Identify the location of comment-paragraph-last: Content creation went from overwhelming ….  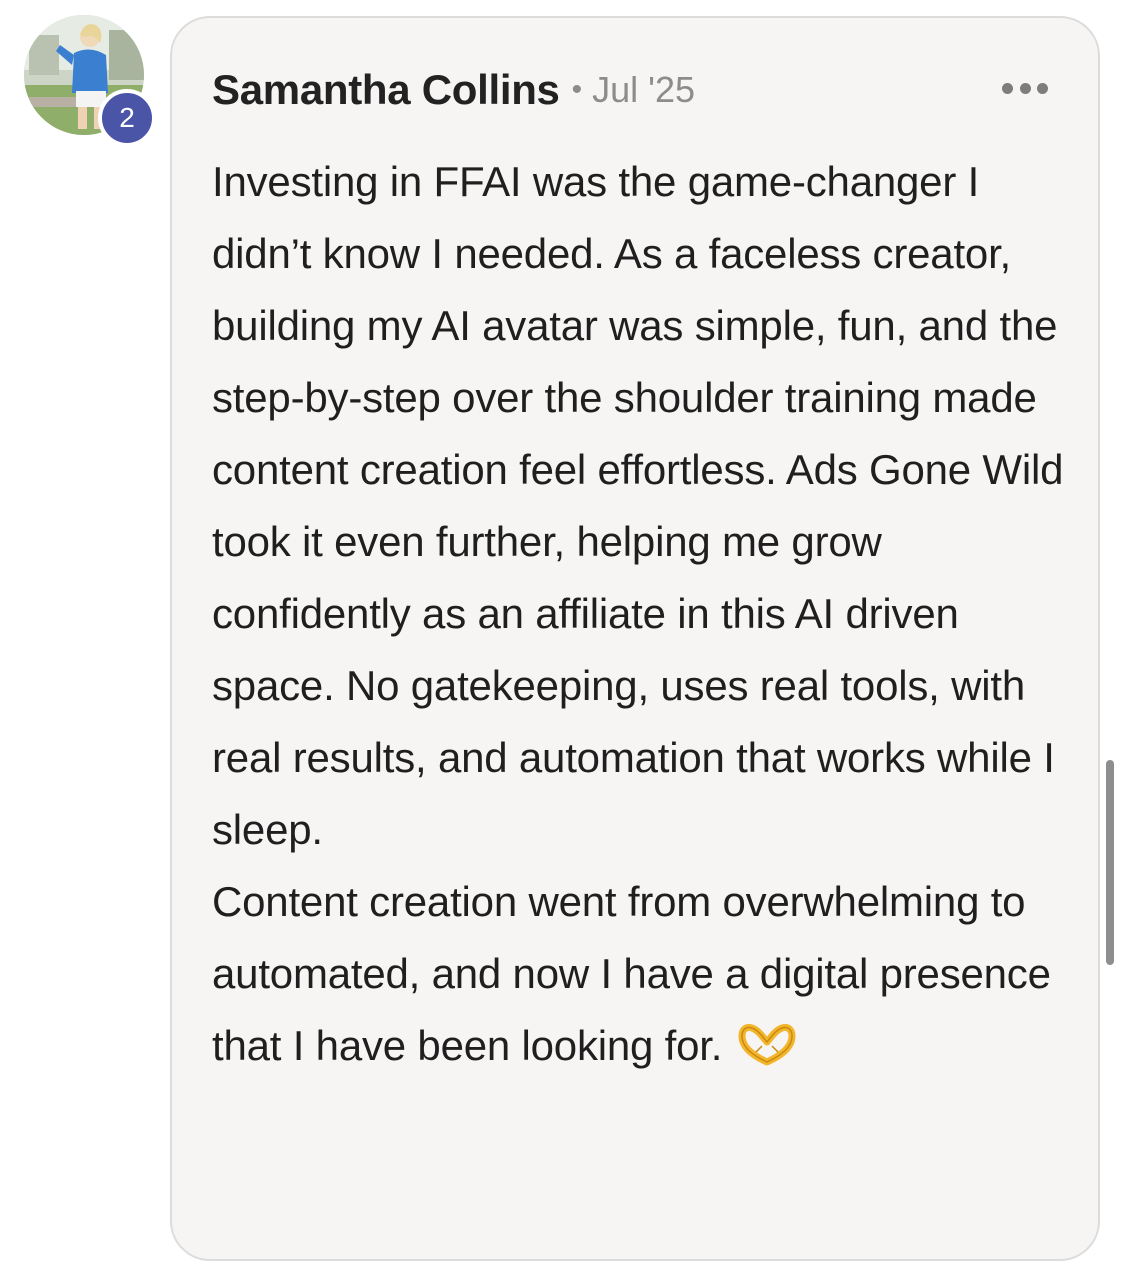
(642, 974).